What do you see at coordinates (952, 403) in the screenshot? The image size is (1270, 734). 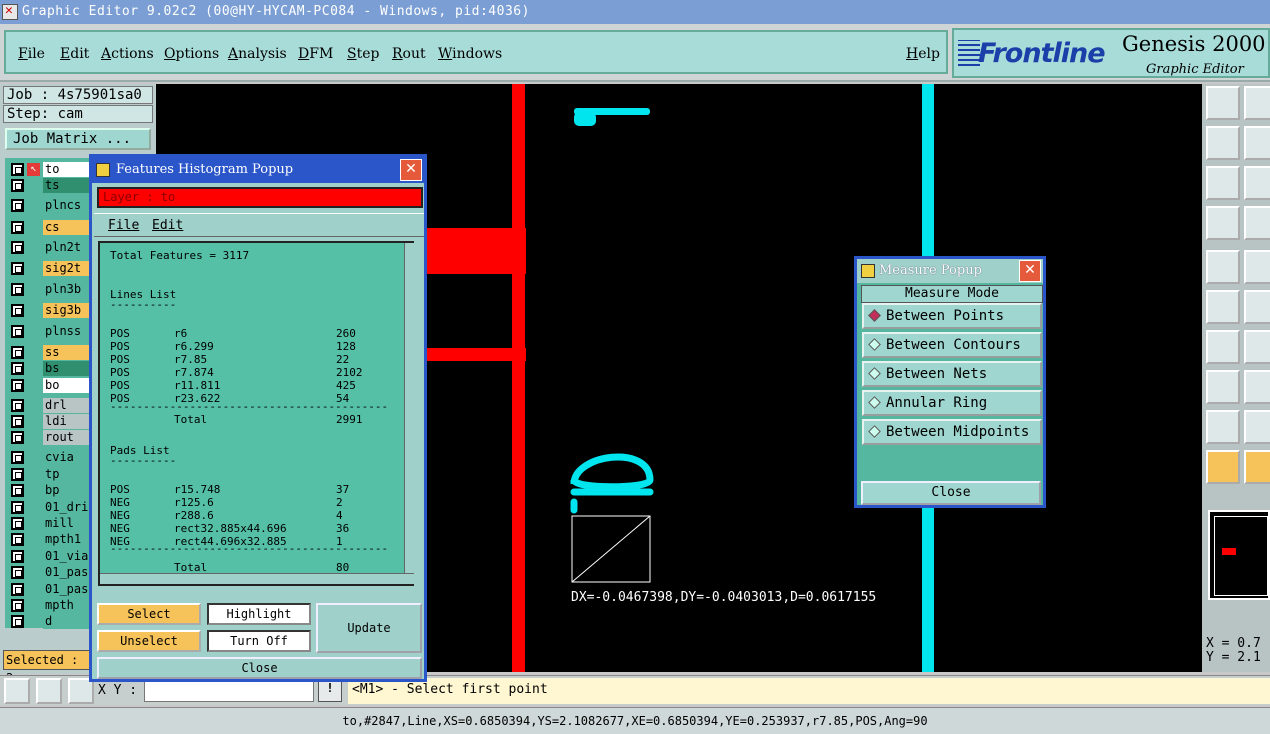 I see `measure-mode-option: Annular Ring` at bounding box center [952, 403].